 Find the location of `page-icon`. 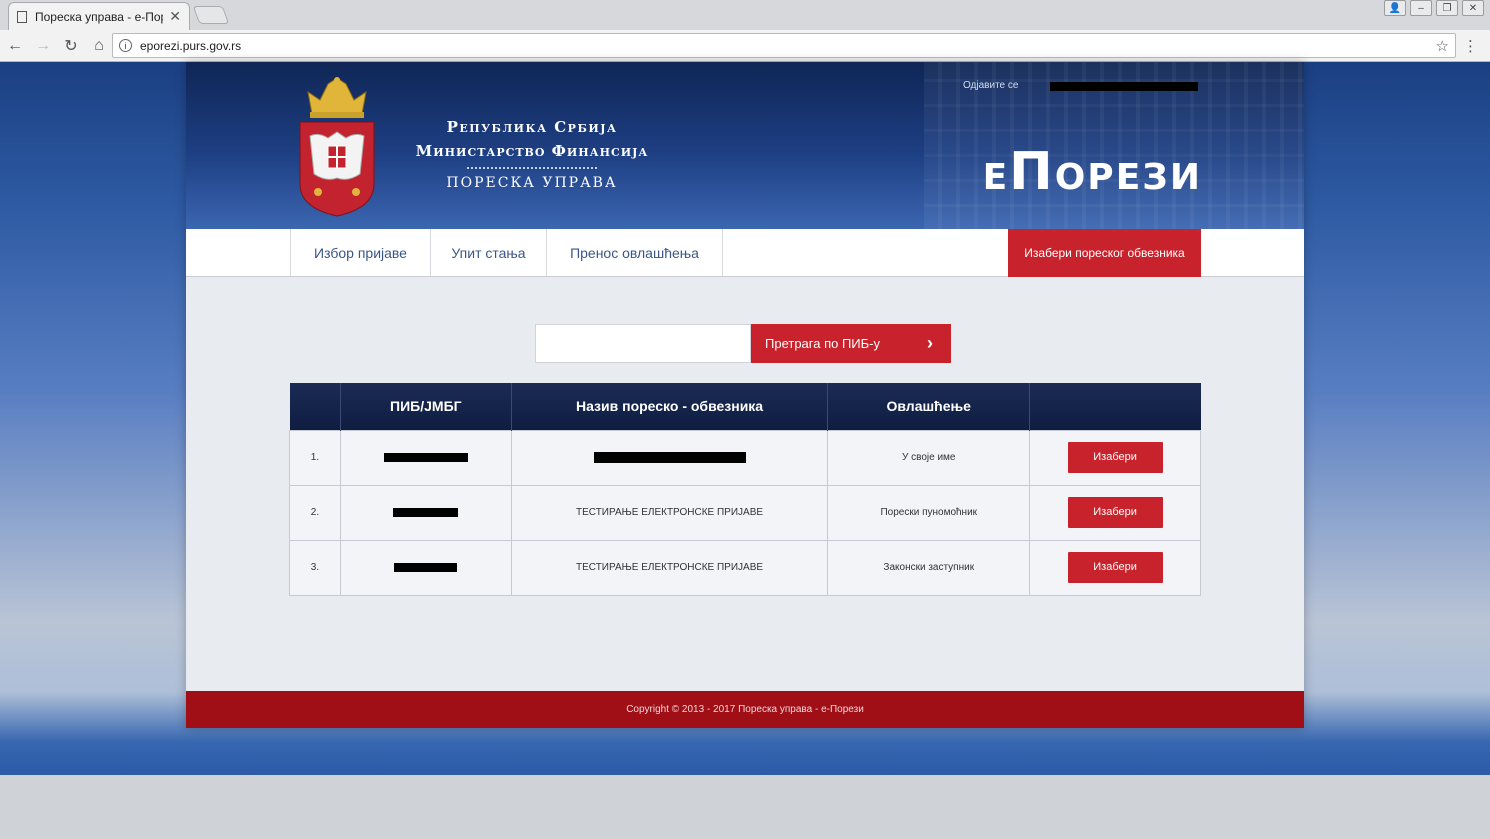

page-icon is located at coordinates (22, 16).